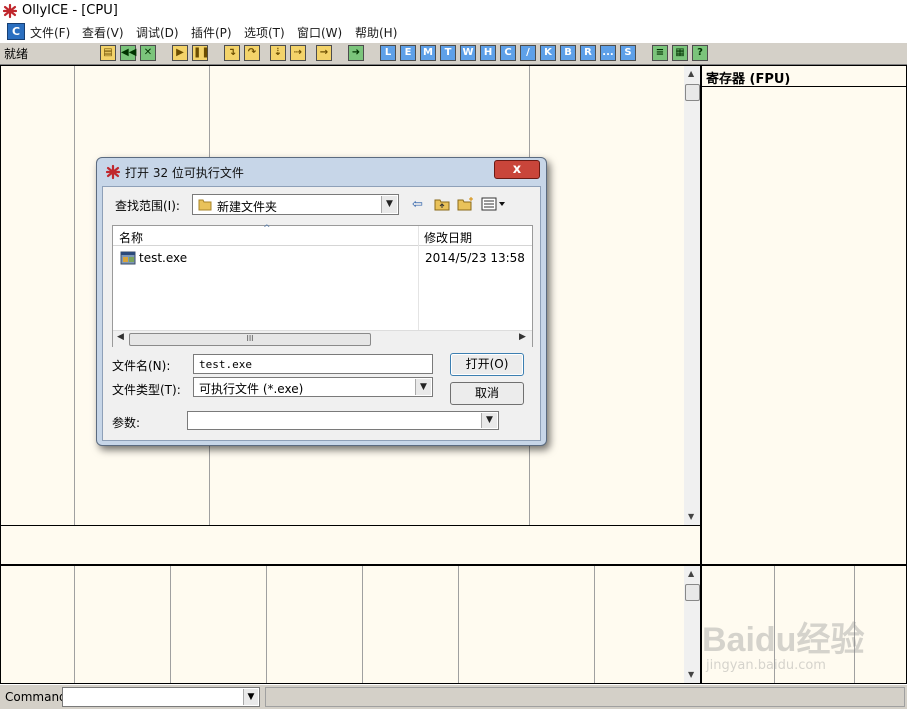 Image resolution: width=907 pixels, height=709 pixels. Describe the element at coordinates (692, 295) in the screenshot. I see `disassembly-scrollbar: ▲ ▼` at that location.